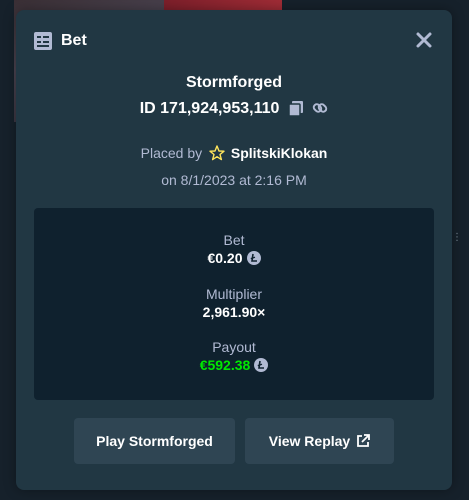 The image size is (469, 500). What do you see at coordinates (233, 294) in the screenshot?
I see `multiplier-label: Multiplier` at bounding box center [233, 294].